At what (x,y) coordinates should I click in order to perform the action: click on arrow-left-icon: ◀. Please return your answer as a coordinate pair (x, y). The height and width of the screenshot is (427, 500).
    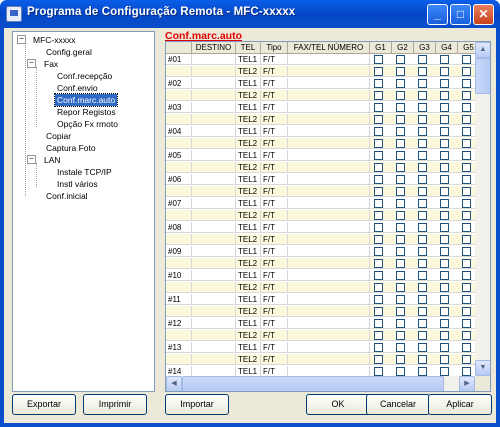
    Looking at the image, I should click on (174, 383).